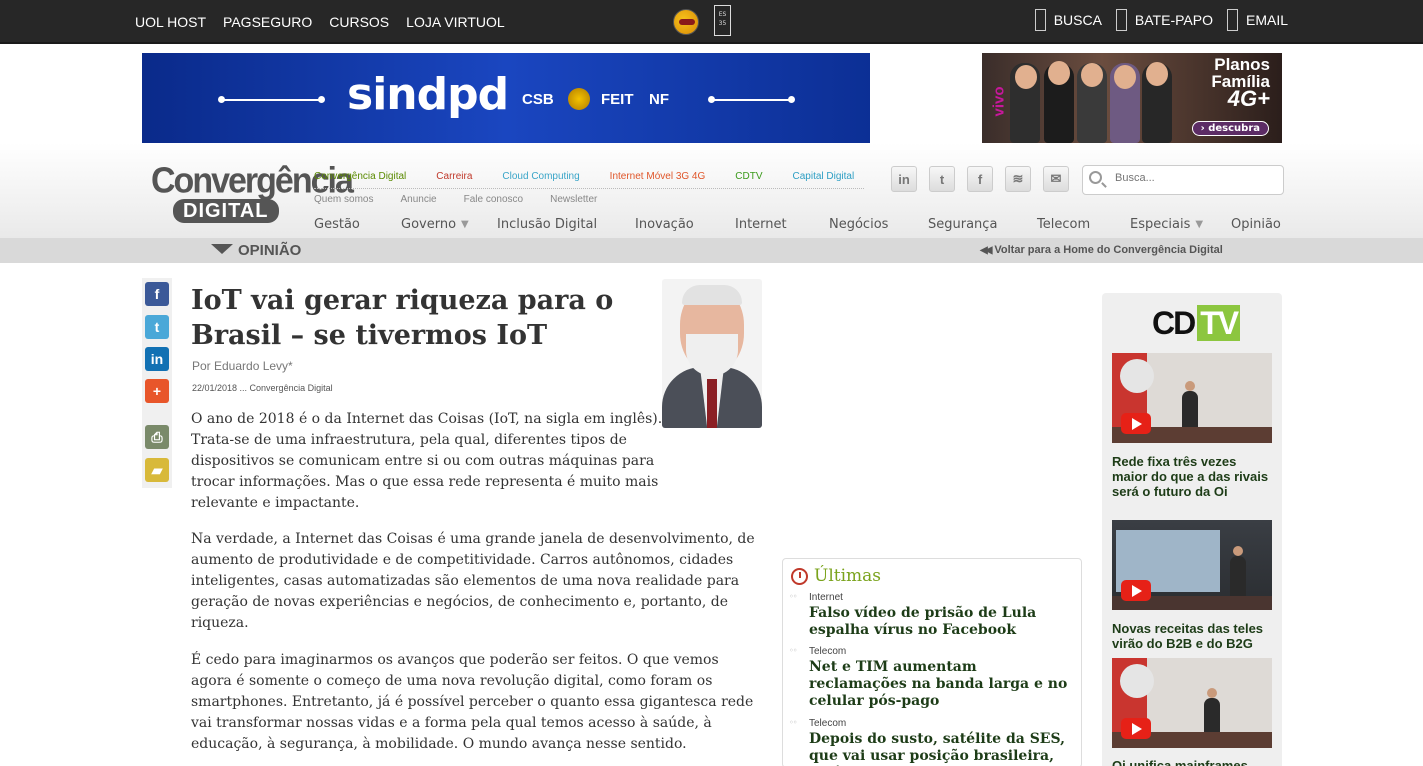 The width and height of the screenshot is (1423, 766). Describe the element at coordinates (157, 470) in the screenshot. I see `folder-icon: ▰` at that location.